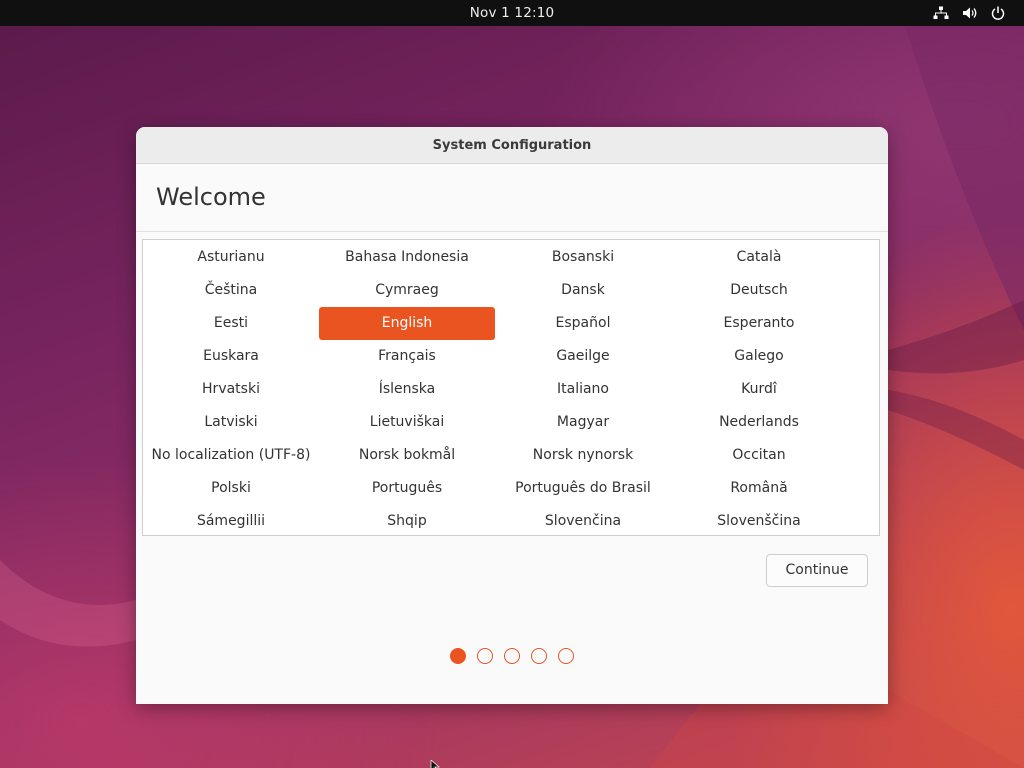 This screenshot has height=768, width=1024. Describe the element at coordinates (512, 145) in the screenshot. I see `dialog-title: System Configuration` at that location.